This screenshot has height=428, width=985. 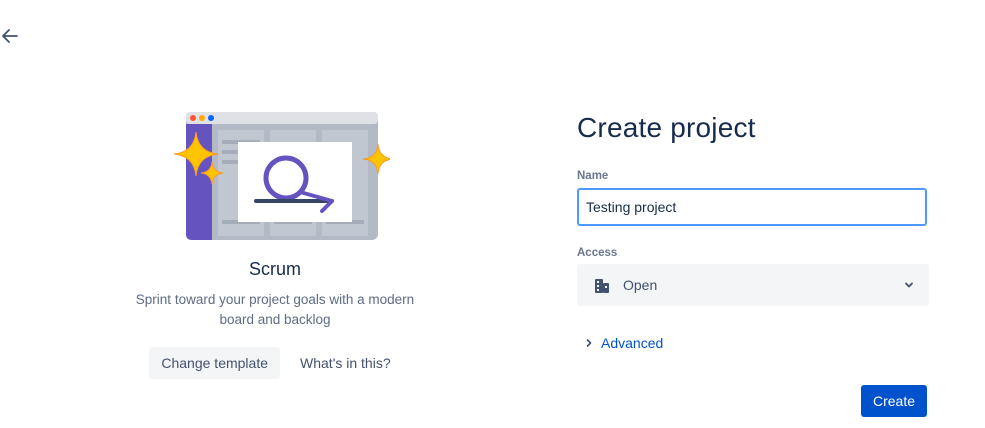 I want to click on arrow-left-icon, so click(x=10, y=36).